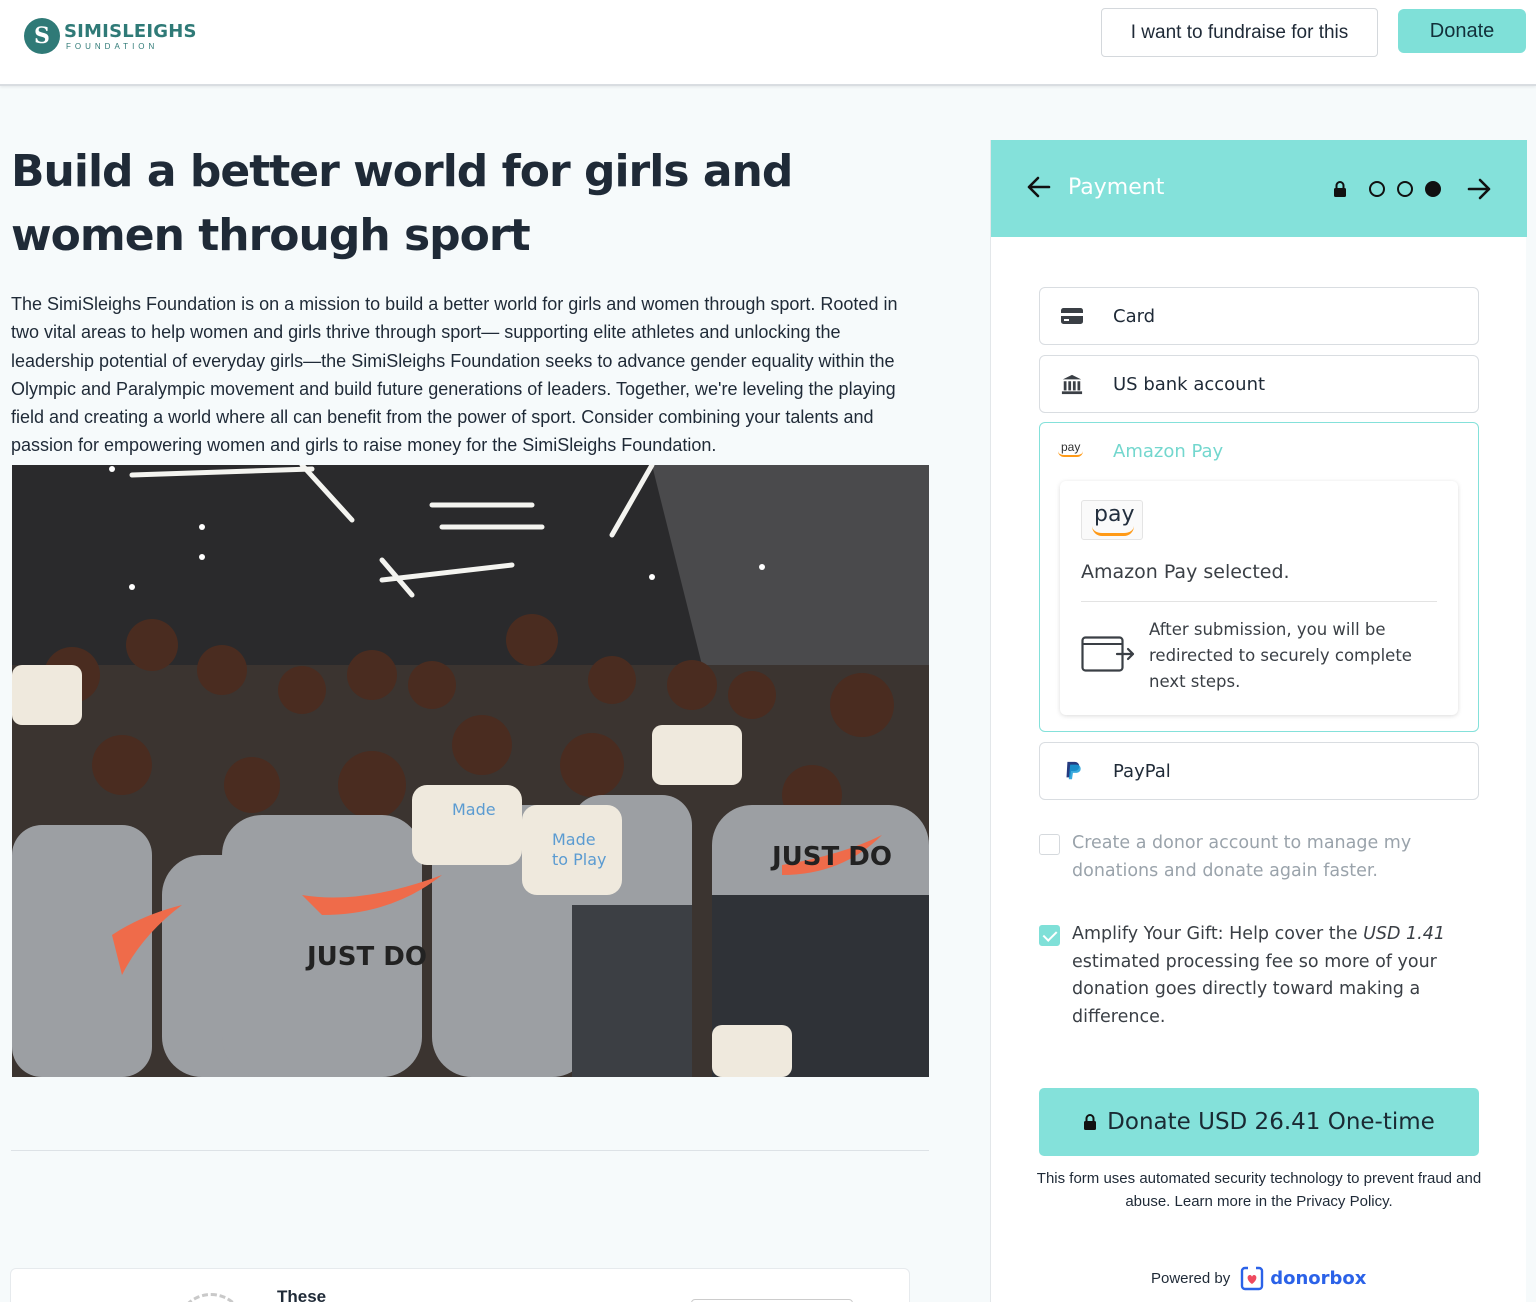  Describe the element at coordinates (1252, 1278) in the screenshot. I see `donorbox-logo-icon` at that location.